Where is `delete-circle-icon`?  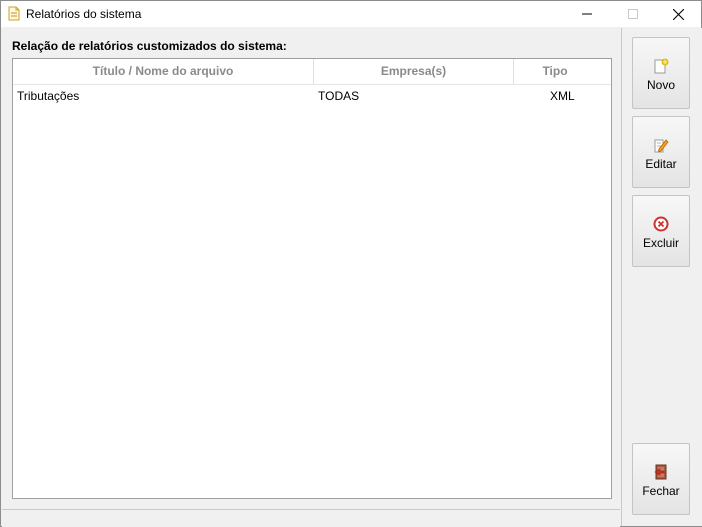 delete-circle-icon is located at coordinates (661, 224).